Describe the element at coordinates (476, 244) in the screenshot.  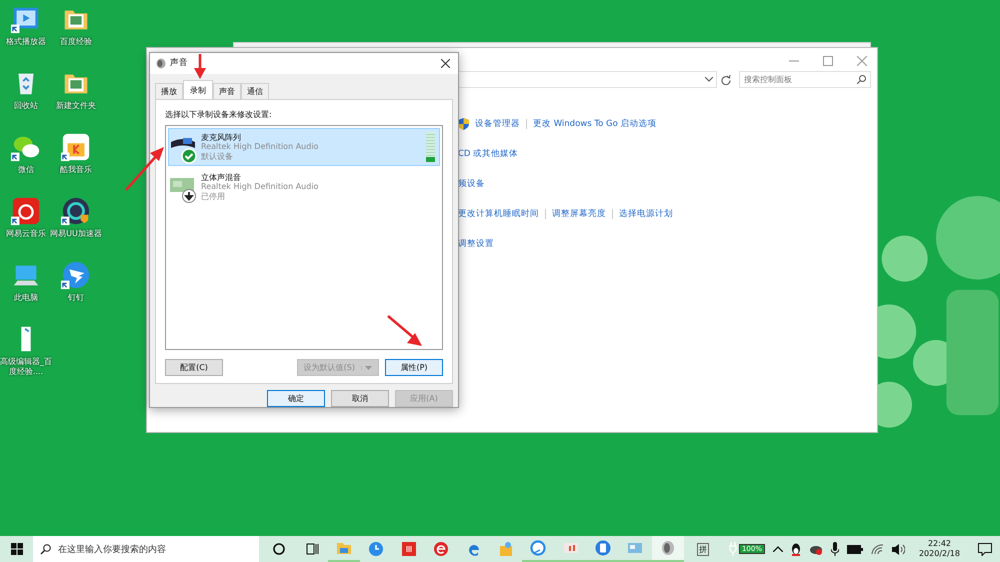
I see `settings-link: 调整设置` at that location.